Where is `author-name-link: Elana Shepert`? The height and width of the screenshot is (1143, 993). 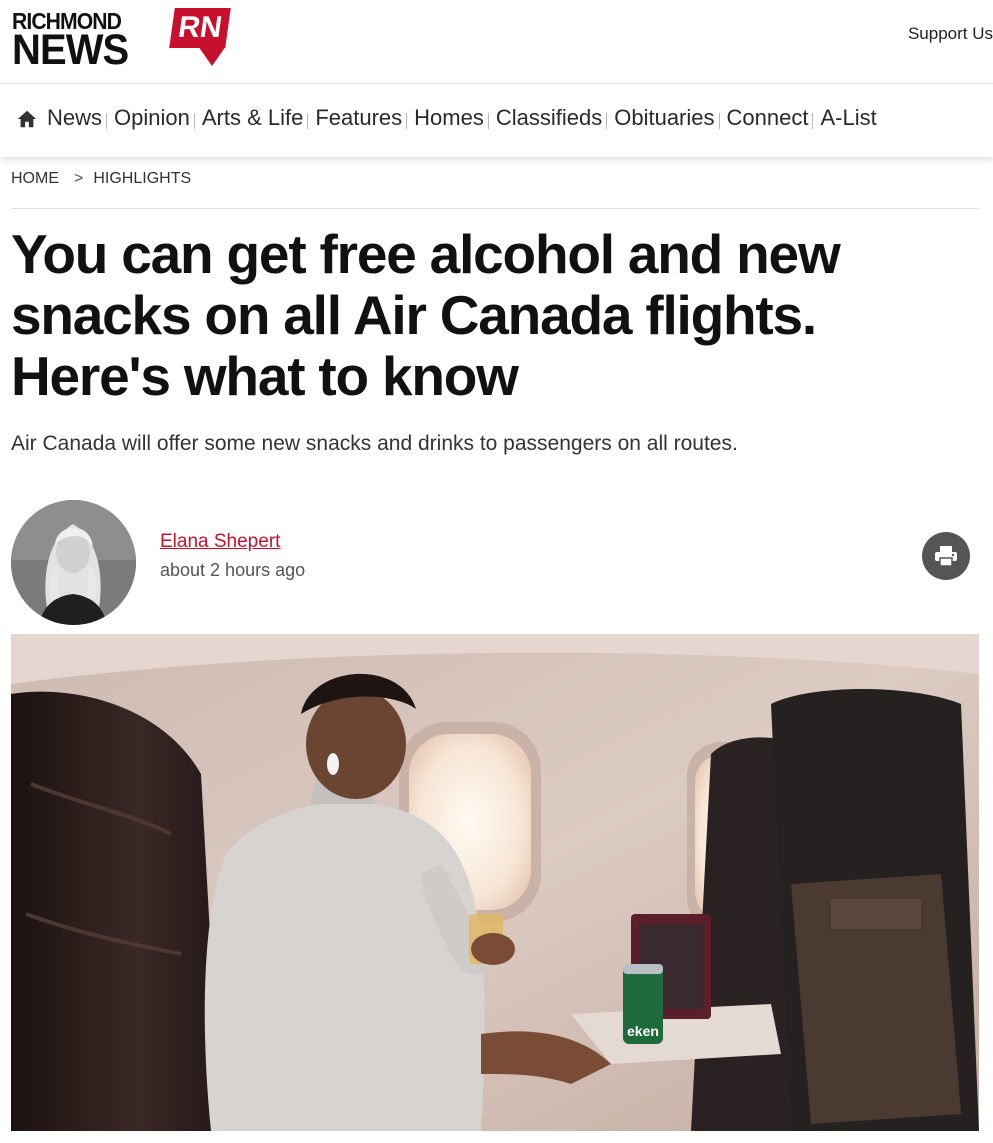 author-name-link: Elana Shepert is located at coordinates (220, 542).